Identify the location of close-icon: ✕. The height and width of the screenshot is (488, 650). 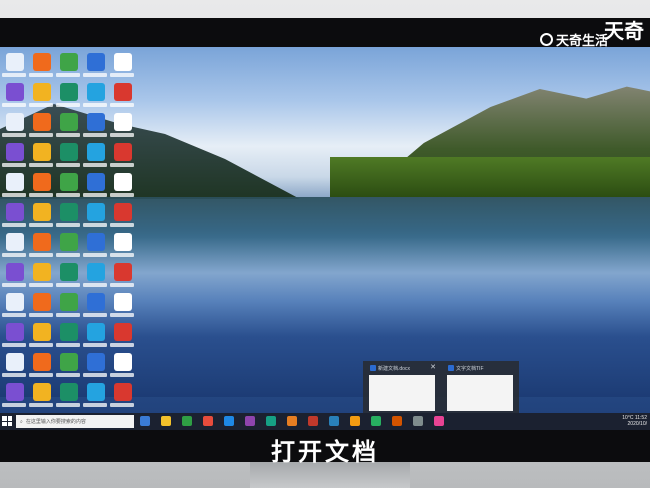
(433, 367).